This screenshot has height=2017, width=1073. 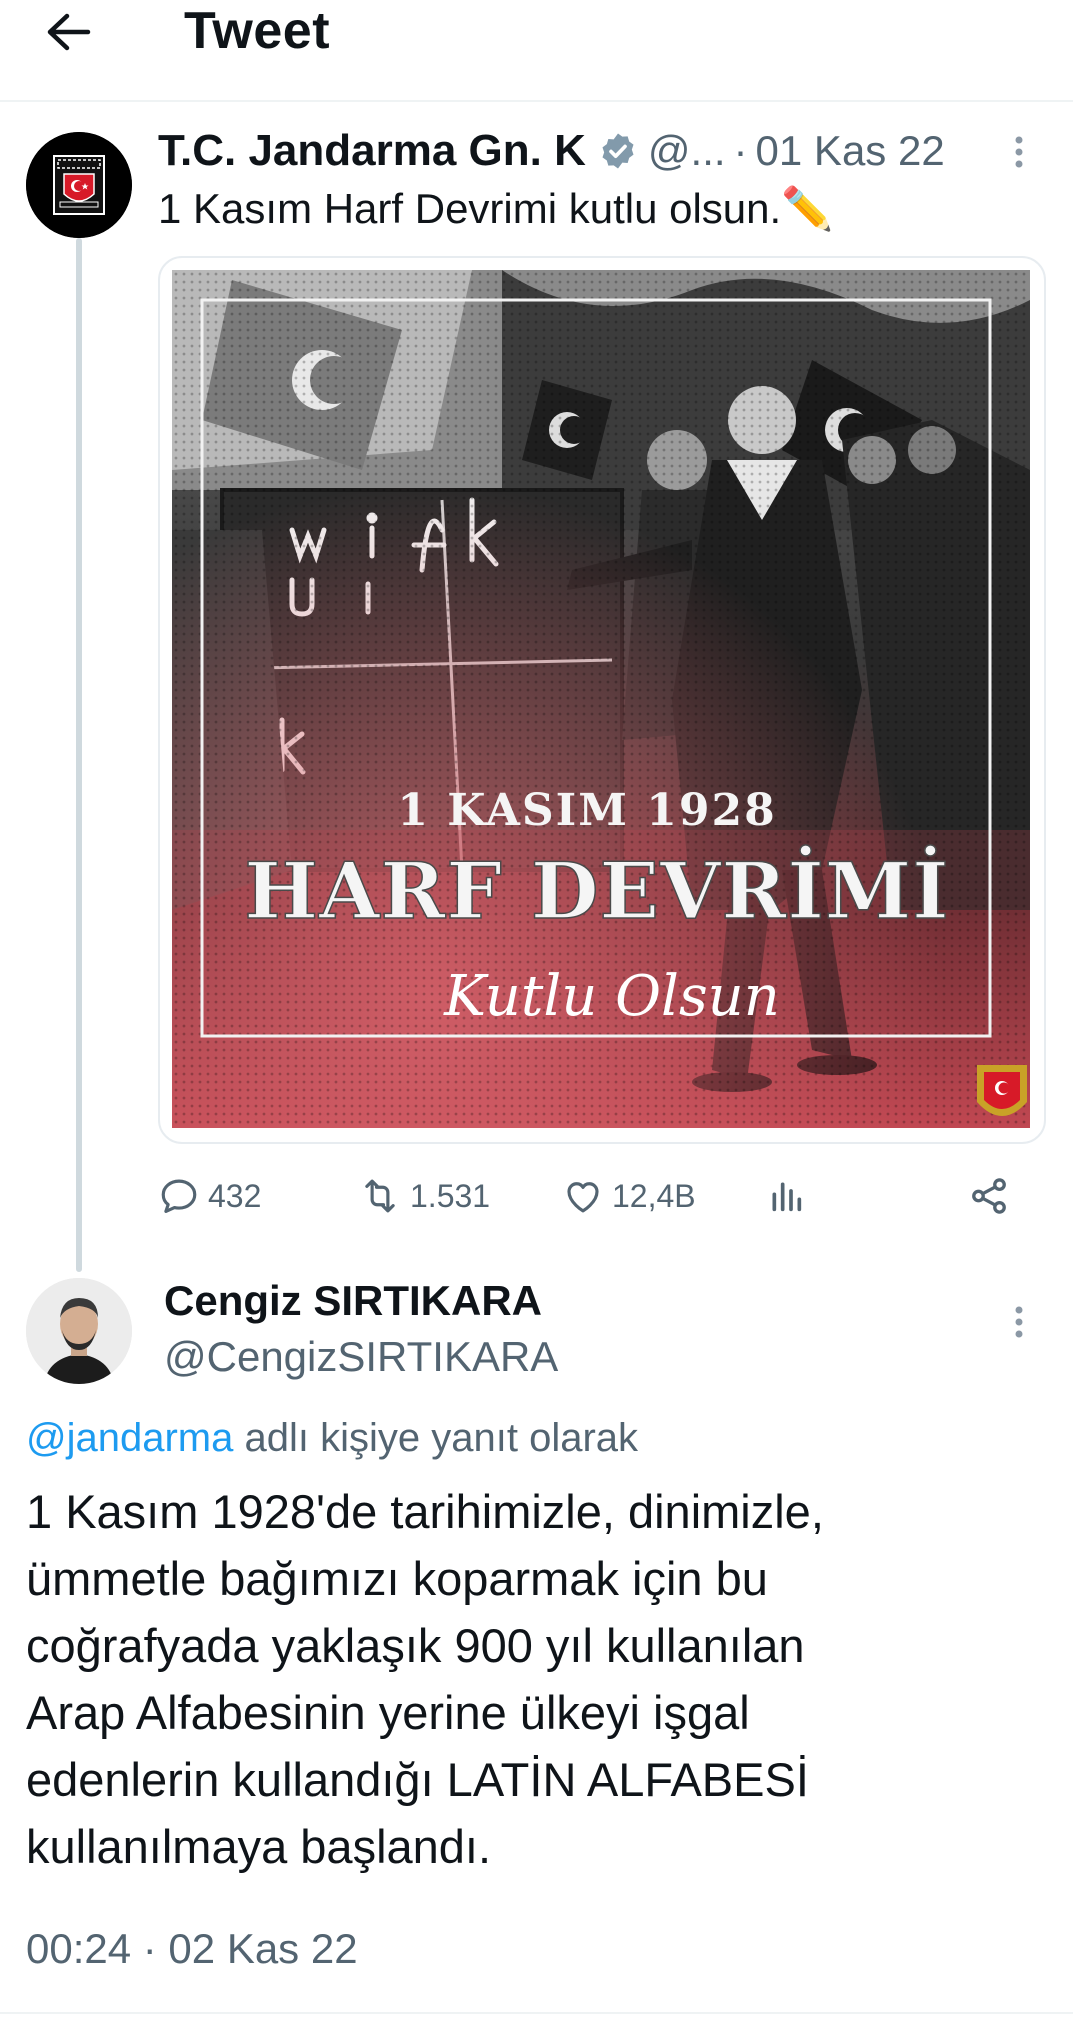 I want to click on share-icon, so click(x=989, y=1196).